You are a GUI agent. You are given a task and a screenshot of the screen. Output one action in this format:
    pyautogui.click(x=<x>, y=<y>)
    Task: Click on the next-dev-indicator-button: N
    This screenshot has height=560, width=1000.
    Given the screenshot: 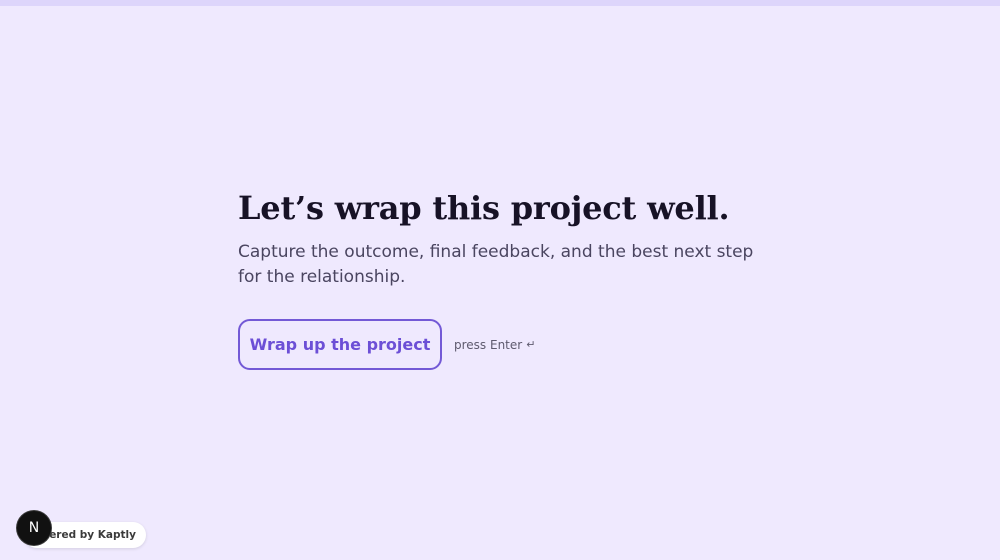 What is the action you would take?
    pyautogui.click(x=34, y=528)
    